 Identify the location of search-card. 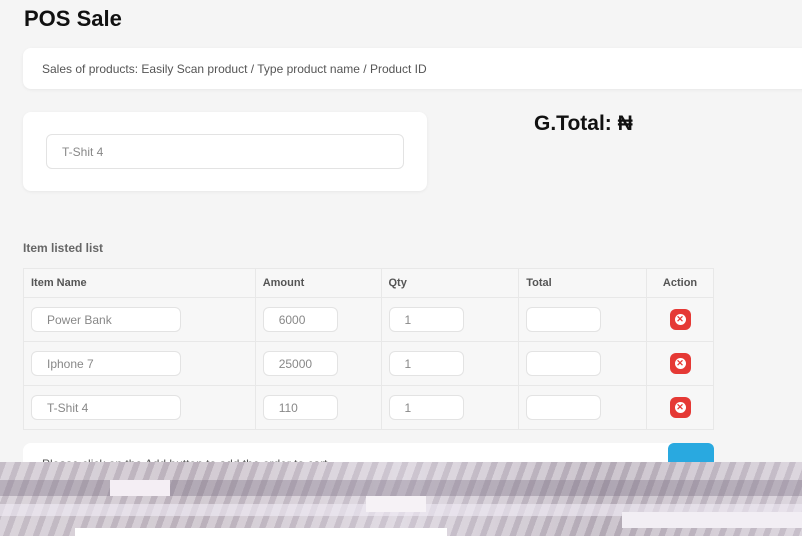
(225, 151).